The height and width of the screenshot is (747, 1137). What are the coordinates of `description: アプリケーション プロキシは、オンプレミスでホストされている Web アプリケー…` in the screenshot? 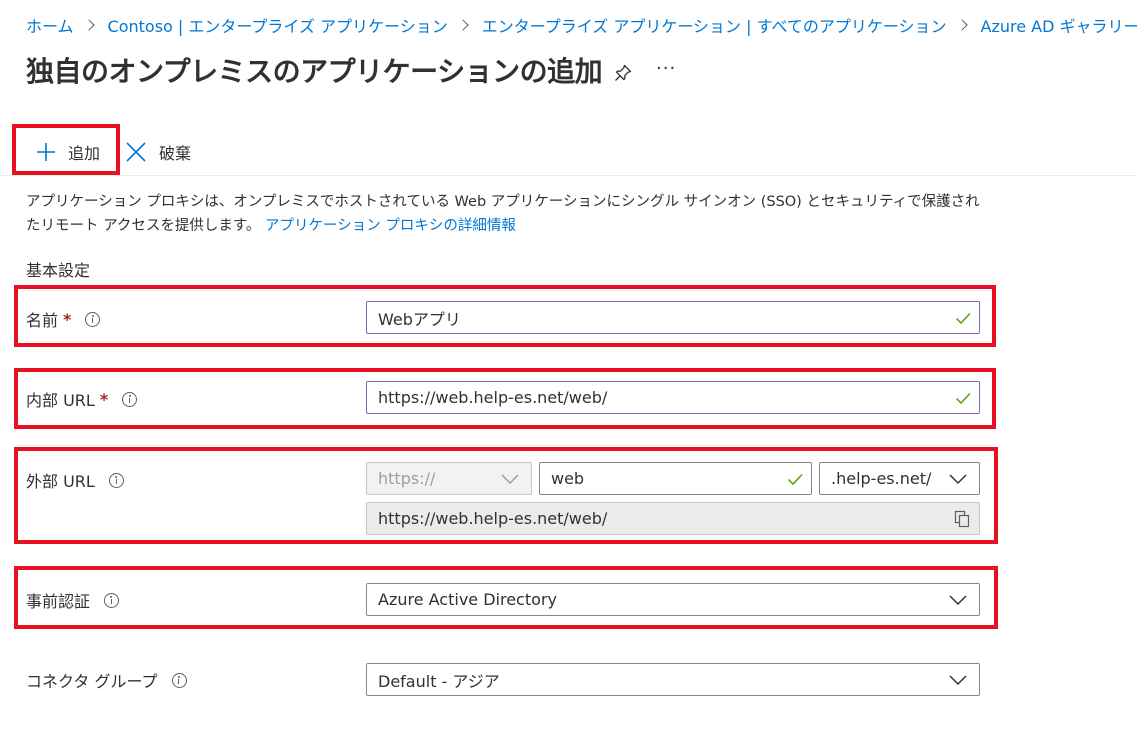 It's located at (506, 214).